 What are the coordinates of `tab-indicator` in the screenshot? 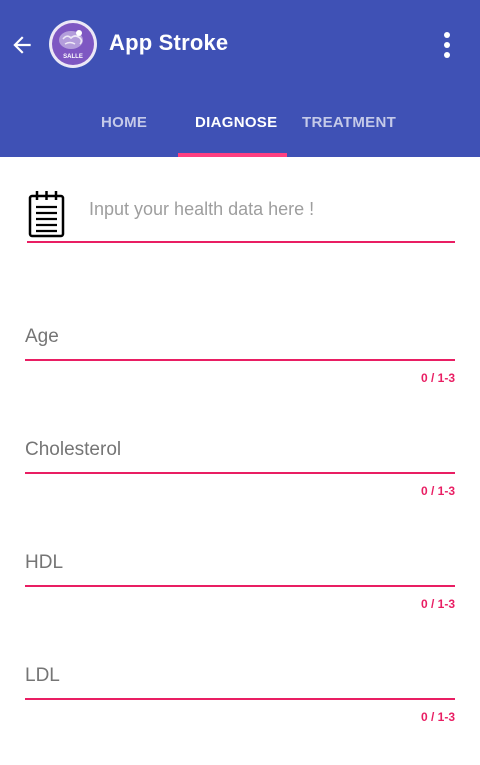 It's located at (232, 155).